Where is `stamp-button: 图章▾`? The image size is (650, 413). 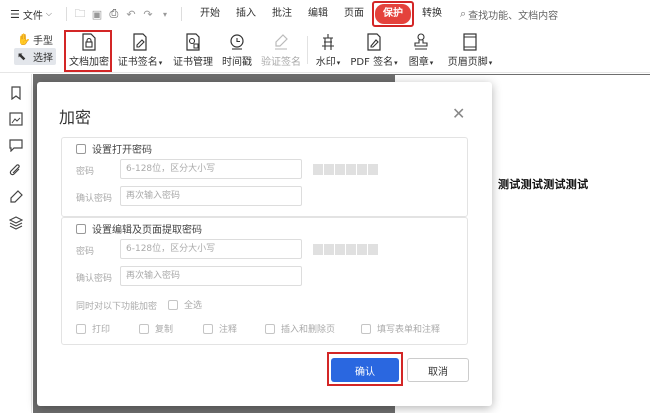
stamp-button: 图章▾ is located at coordinates (421, 50).